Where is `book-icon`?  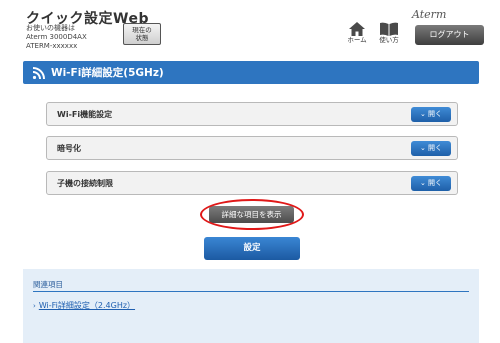
book-icon is located at coordinates (389, 29).